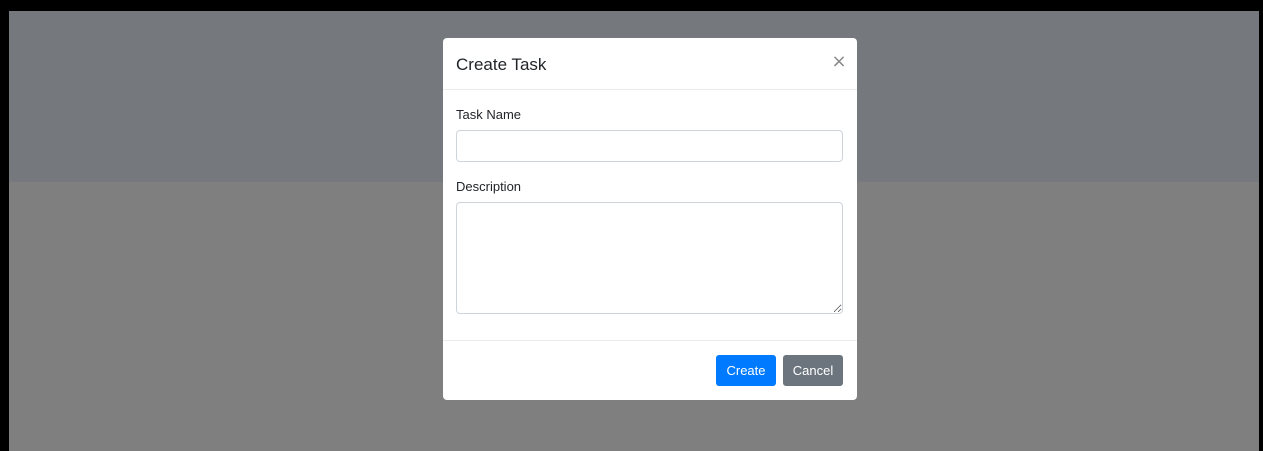 The height and width of the screenshot is (451, 1263). I want to click on modal-footer: Create Cancel, so click(650, 370).